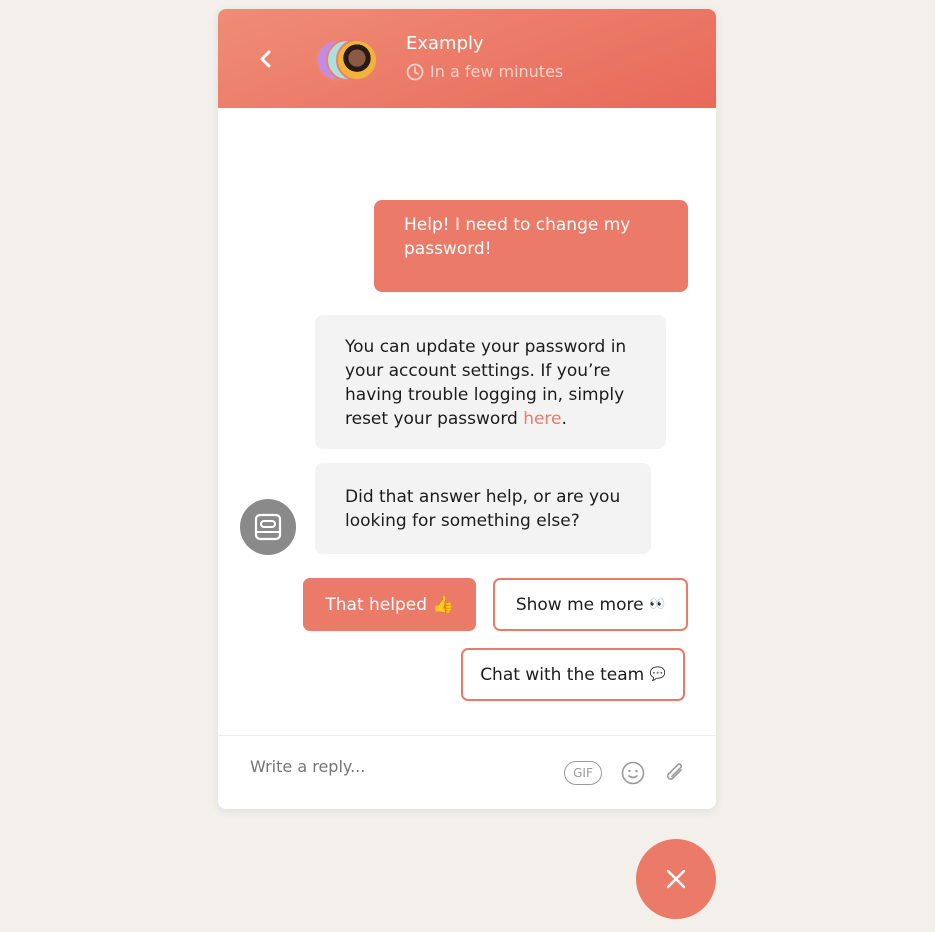  I want to click on back-button, so click(266, 59).